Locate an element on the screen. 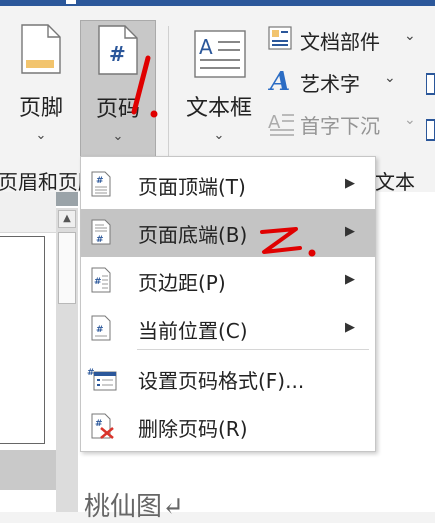 This screenshot has height=523, width=435. footer-icon is located at coordinates (41, 49).